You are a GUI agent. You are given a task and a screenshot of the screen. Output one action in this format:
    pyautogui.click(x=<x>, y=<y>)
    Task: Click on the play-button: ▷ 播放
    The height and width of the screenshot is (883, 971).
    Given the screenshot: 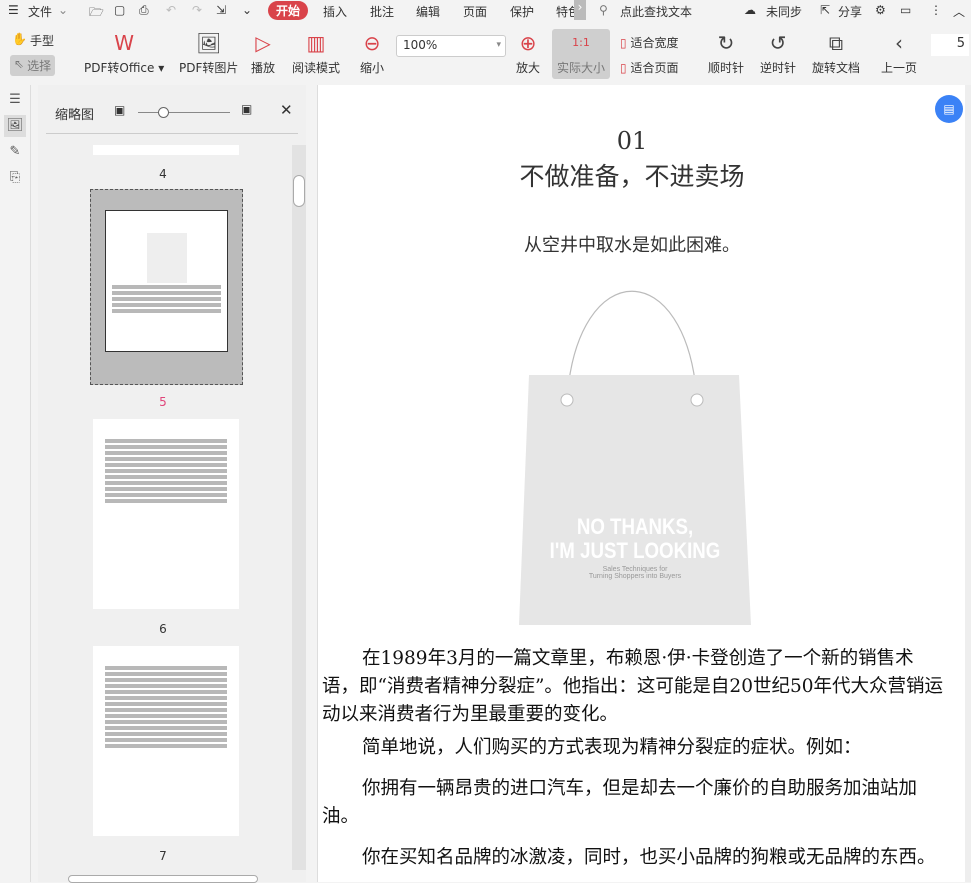 What is the action you would take?
    pyautogui.click(x=263, y=53)
    